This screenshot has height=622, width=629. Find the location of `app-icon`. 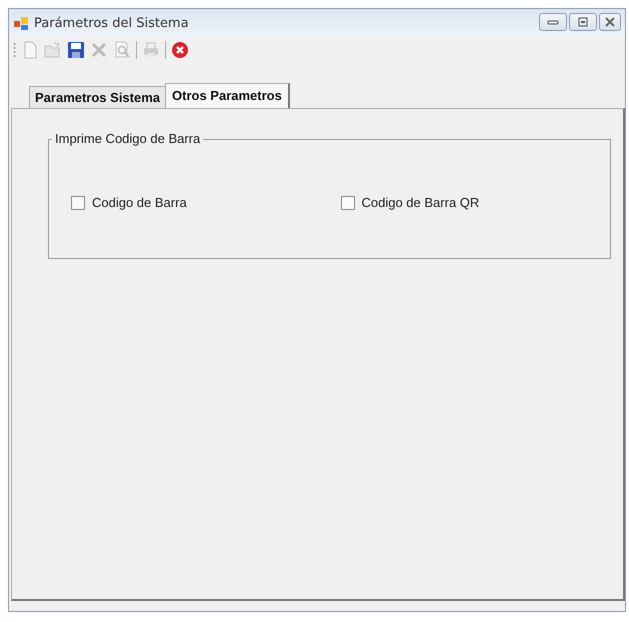

app-icon is located at coordinates (21, 23).